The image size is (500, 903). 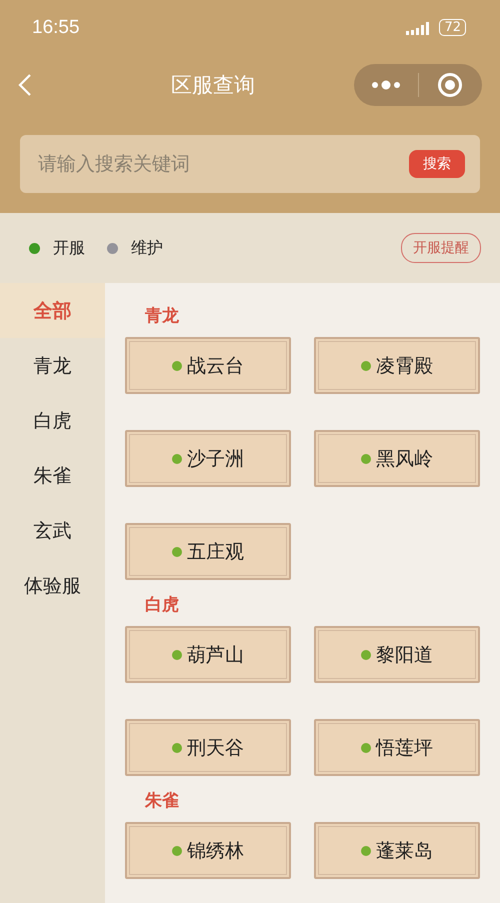 What do you see at coordinates (208, 365) in the screenshot?
I see `server-card: 战云台` at bounding box center [208, 365].